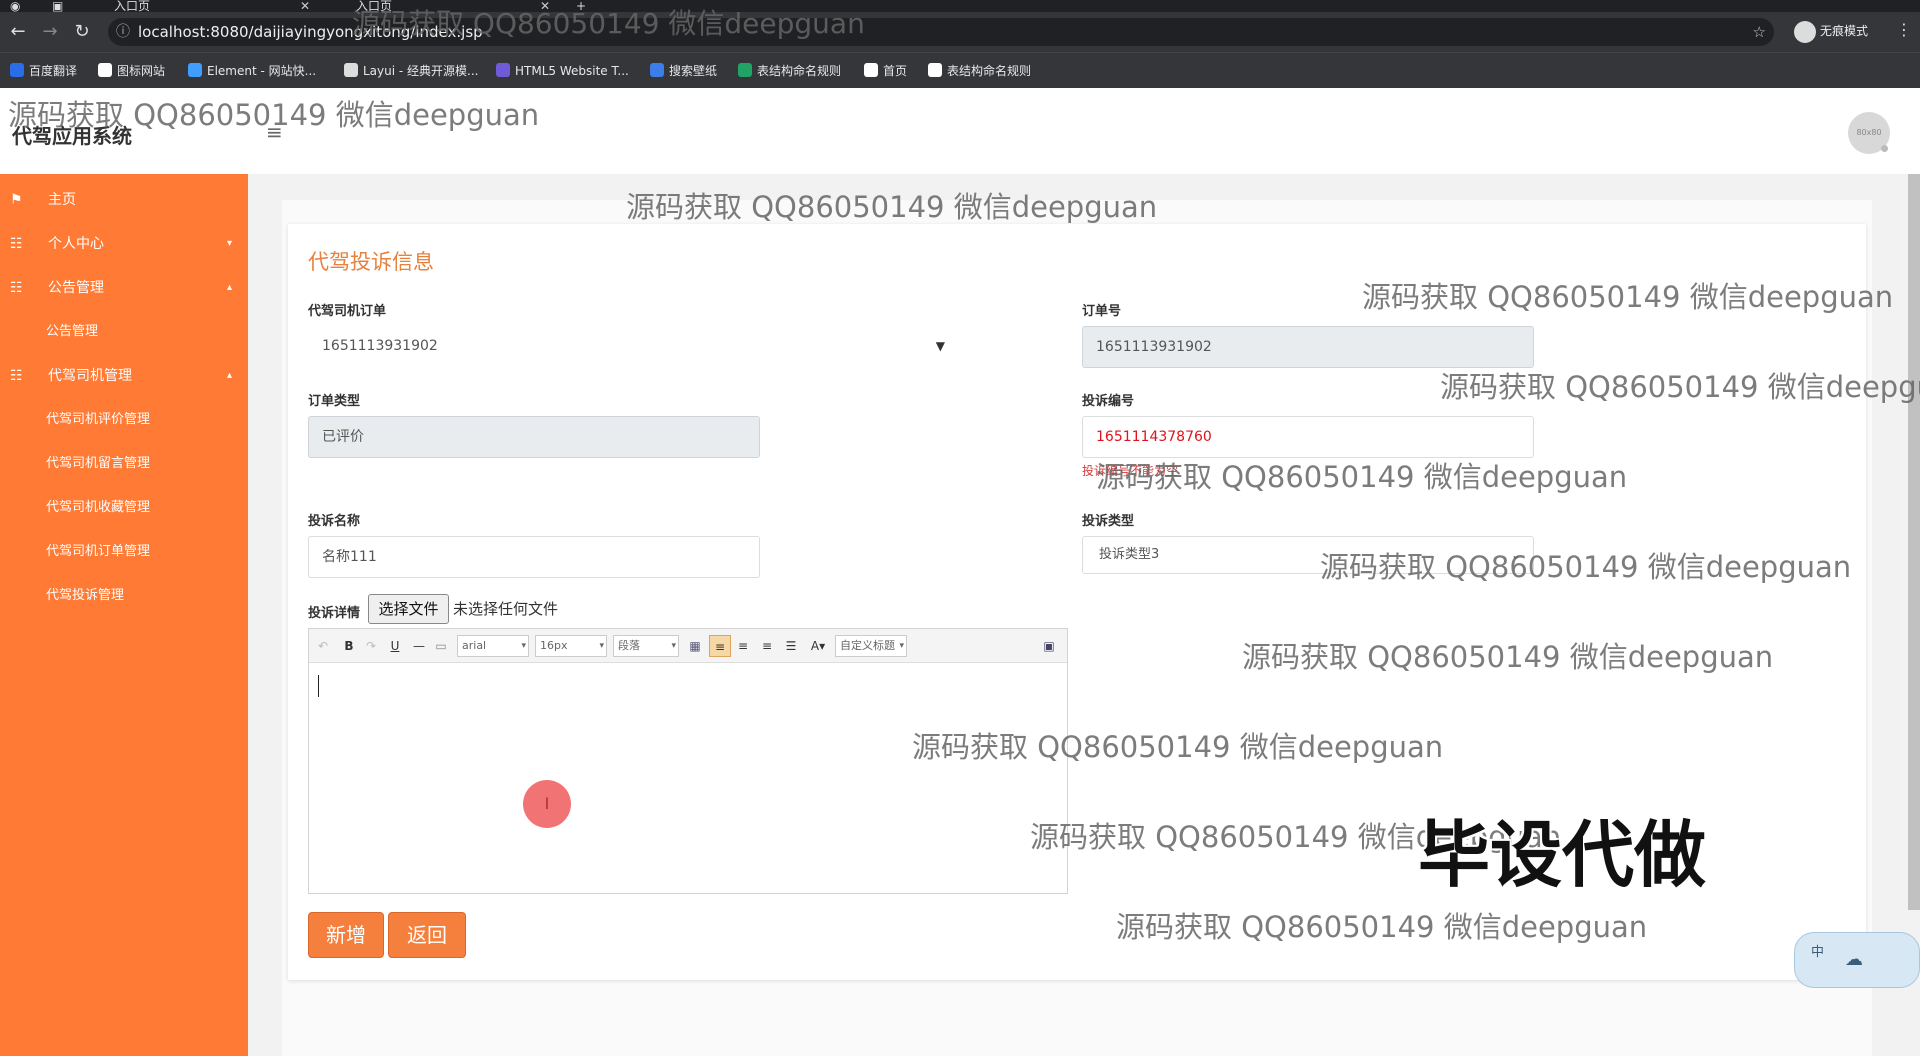  What do you see at coordinates (334, 401) in the screenshot?
I see `order-type-label: 订单类型` at bounding box center [334, 401].